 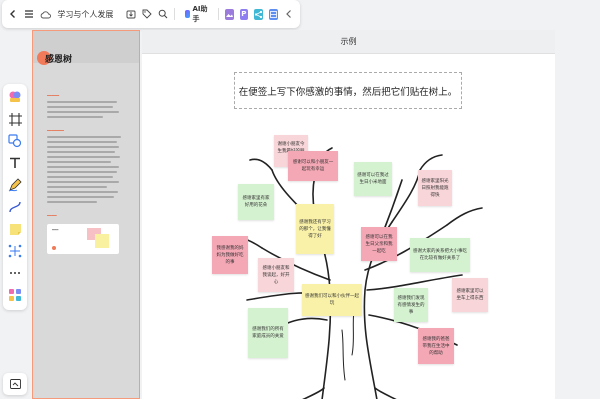 I want to click on ai-assistant-label: AI助手, so click(x=200, y=14).